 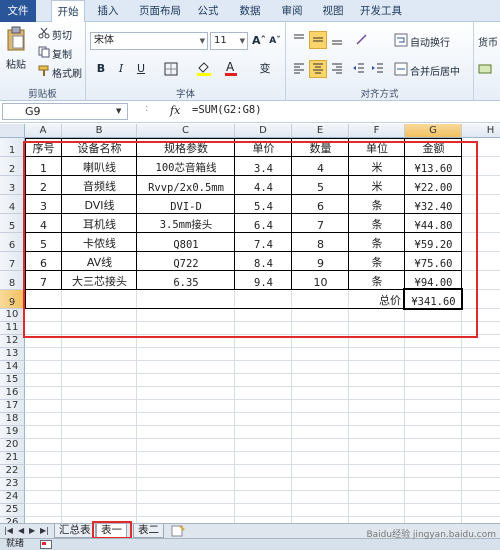 I want to click on column-header: C, so click(x=186, y=131).